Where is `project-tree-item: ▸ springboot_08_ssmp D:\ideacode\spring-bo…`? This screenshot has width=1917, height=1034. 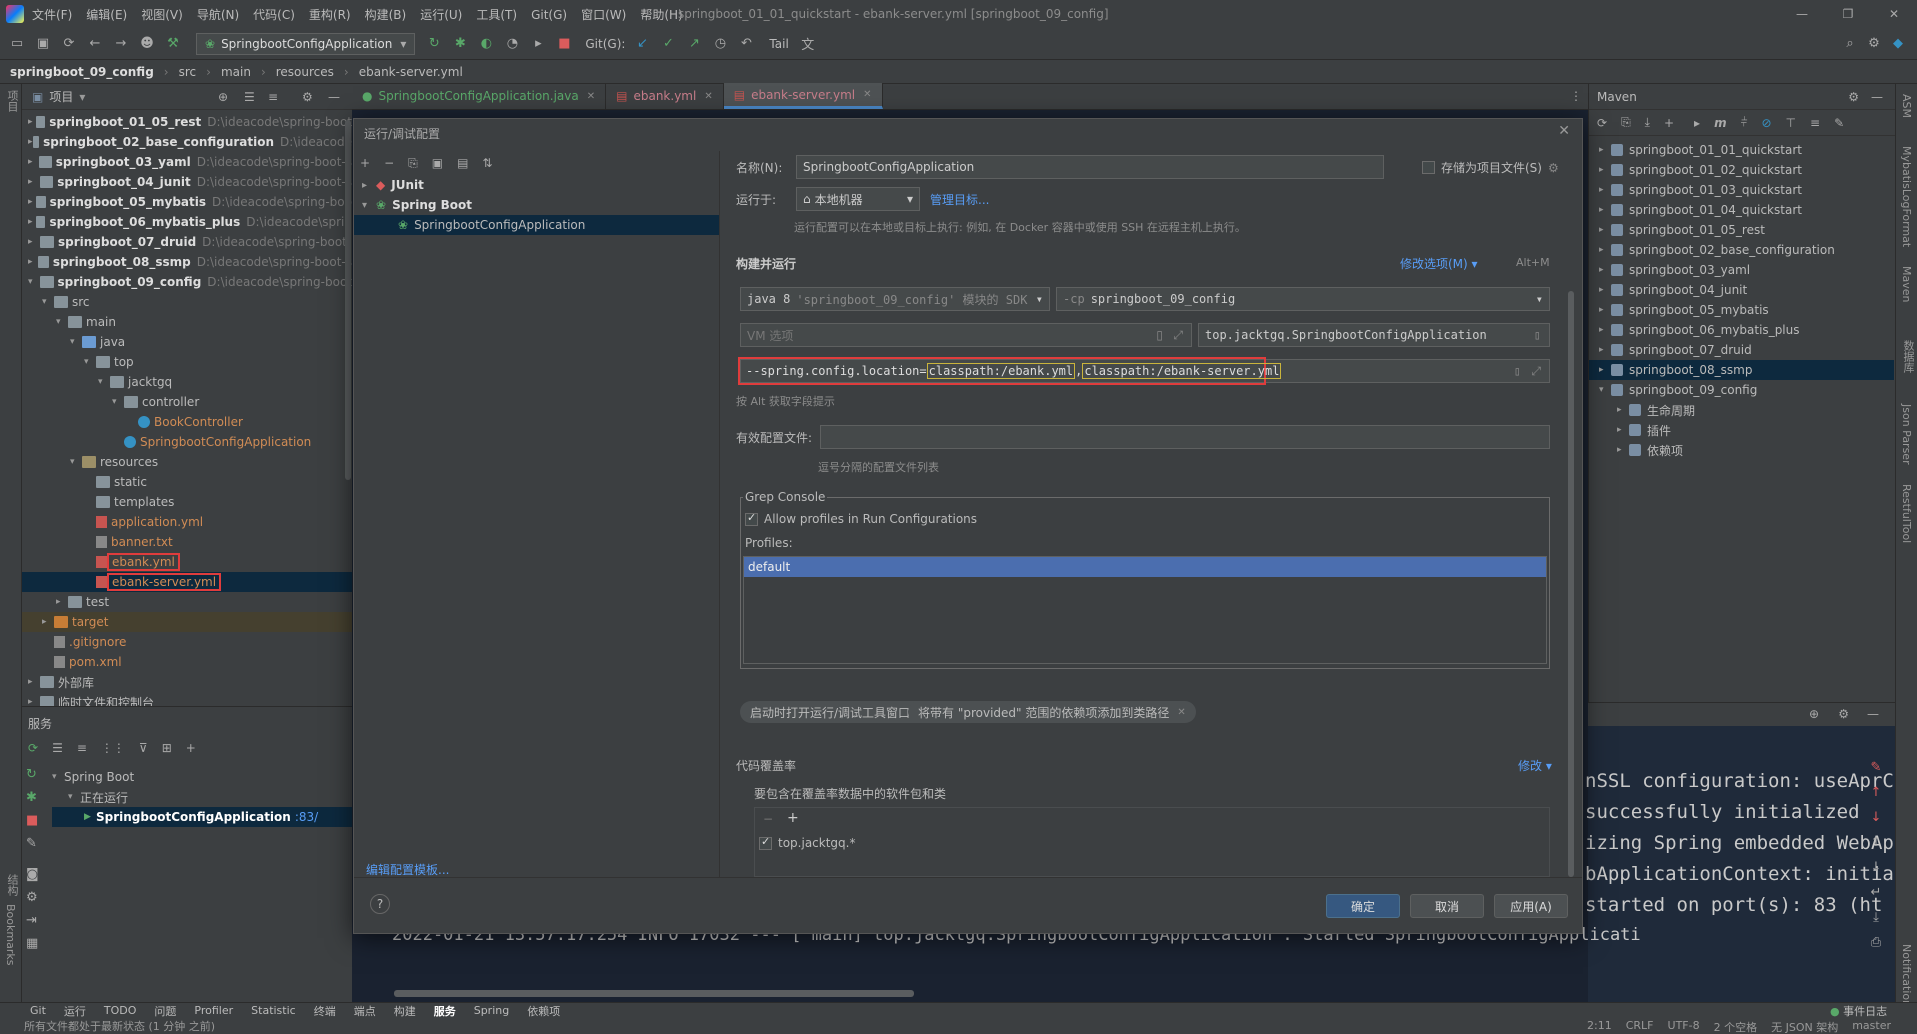
project-tree-item: ▸ springboot_08_ssmp D:\ideacode\spring-bo… is located at coordinates (187, 262).